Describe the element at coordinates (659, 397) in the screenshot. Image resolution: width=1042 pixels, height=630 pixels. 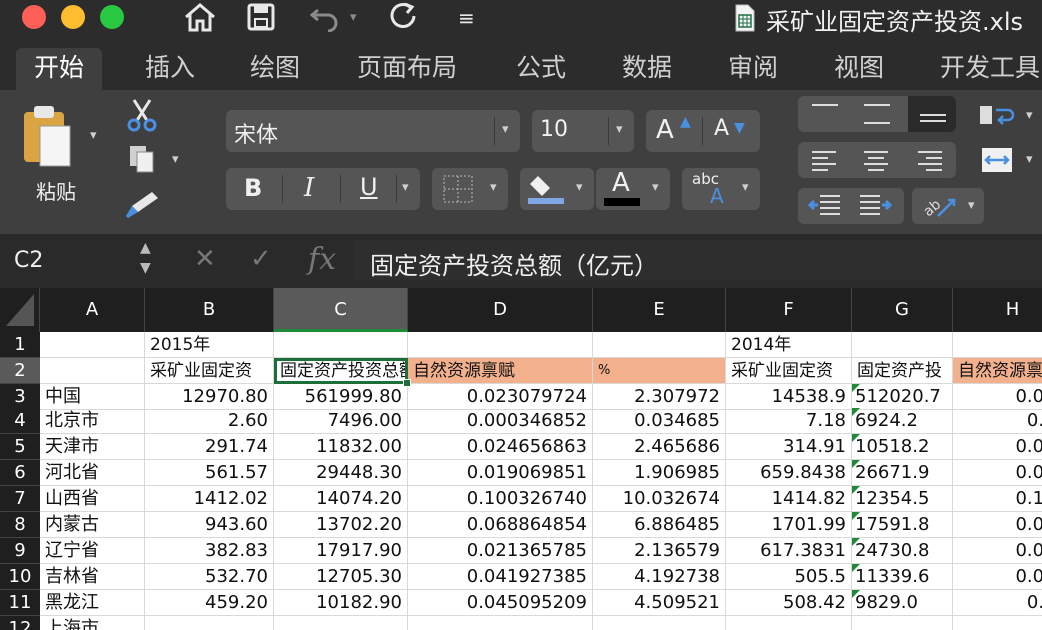
I see `cell-e3: 2.307972` at that location.